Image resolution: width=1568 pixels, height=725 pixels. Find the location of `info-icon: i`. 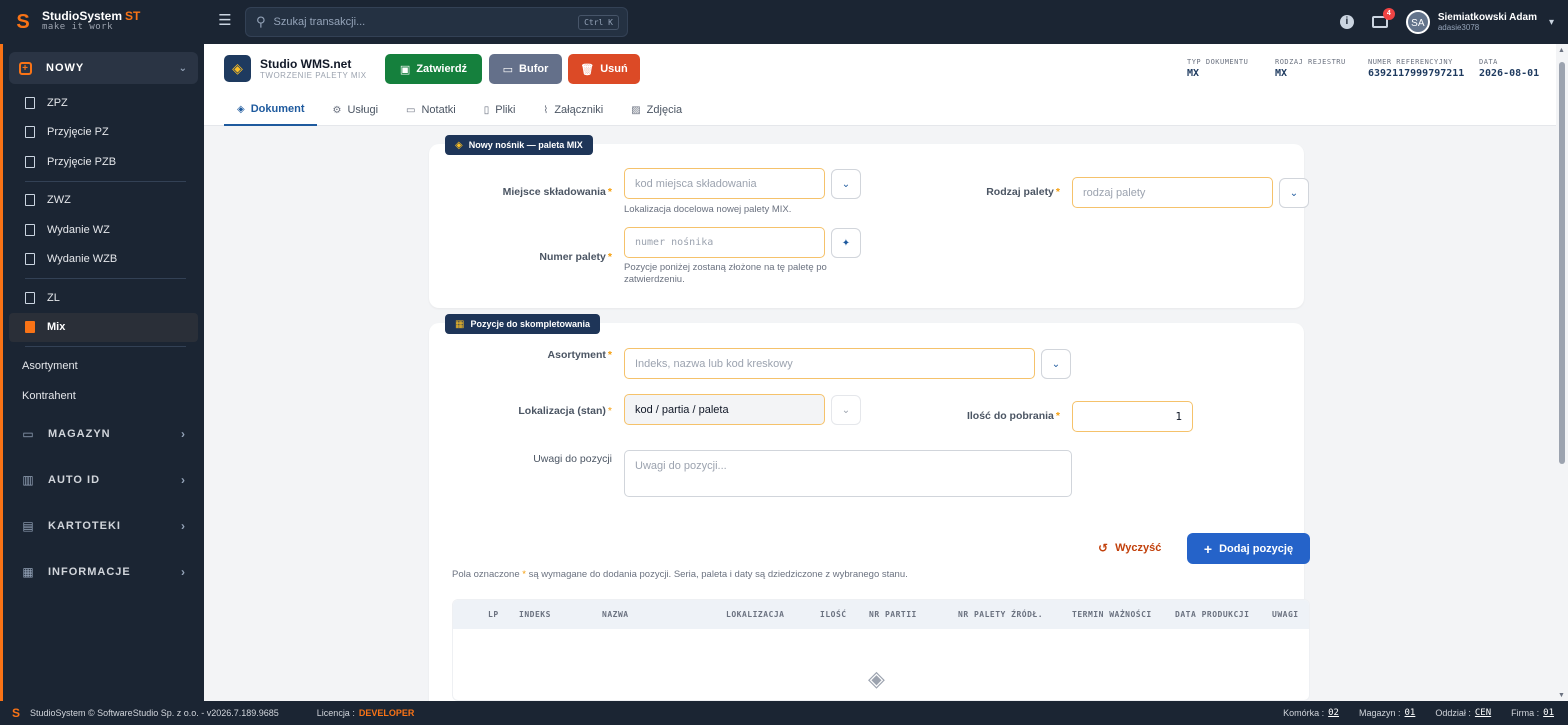

info-icon: i is located at coordinates (1346, 22).